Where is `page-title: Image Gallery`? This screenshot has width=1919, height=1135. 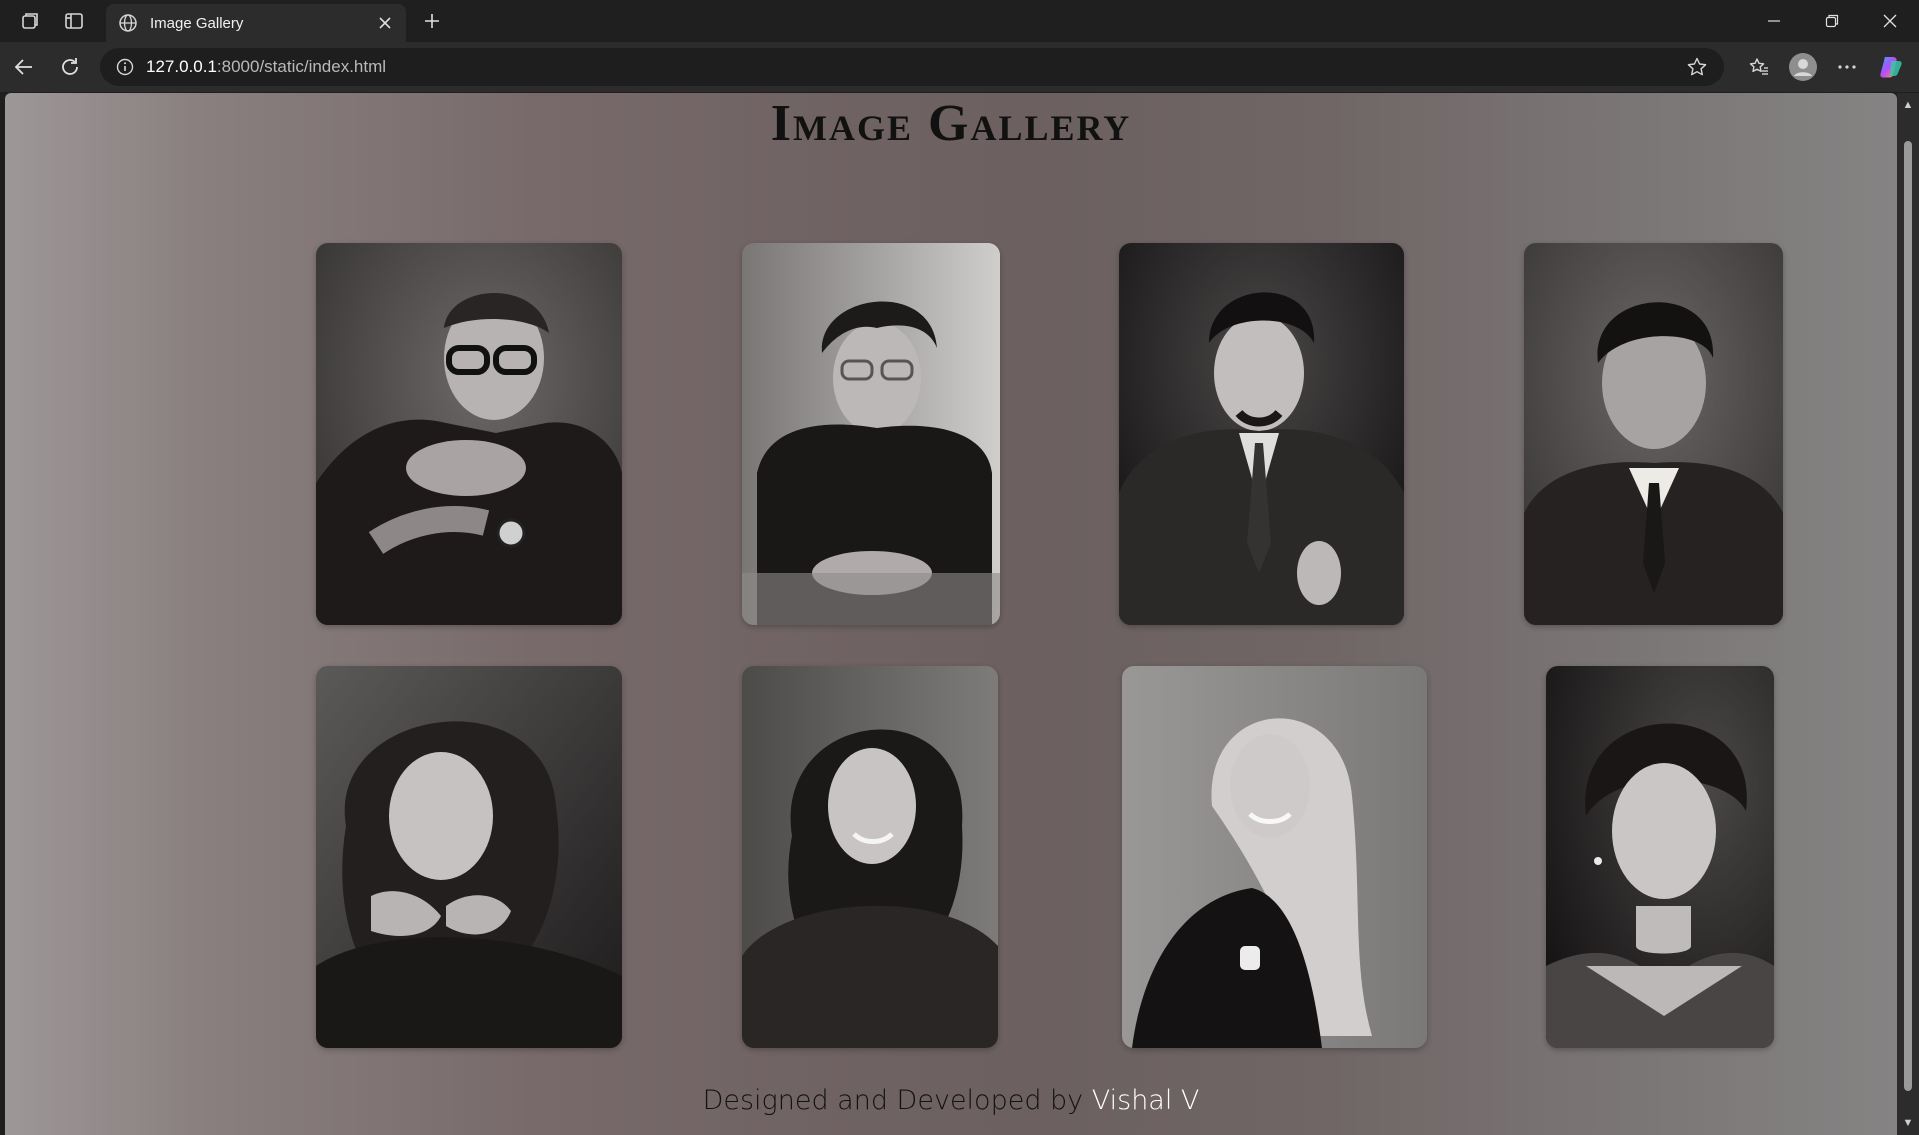 page-title: Image Gallery is located at coordinates (951, 123).